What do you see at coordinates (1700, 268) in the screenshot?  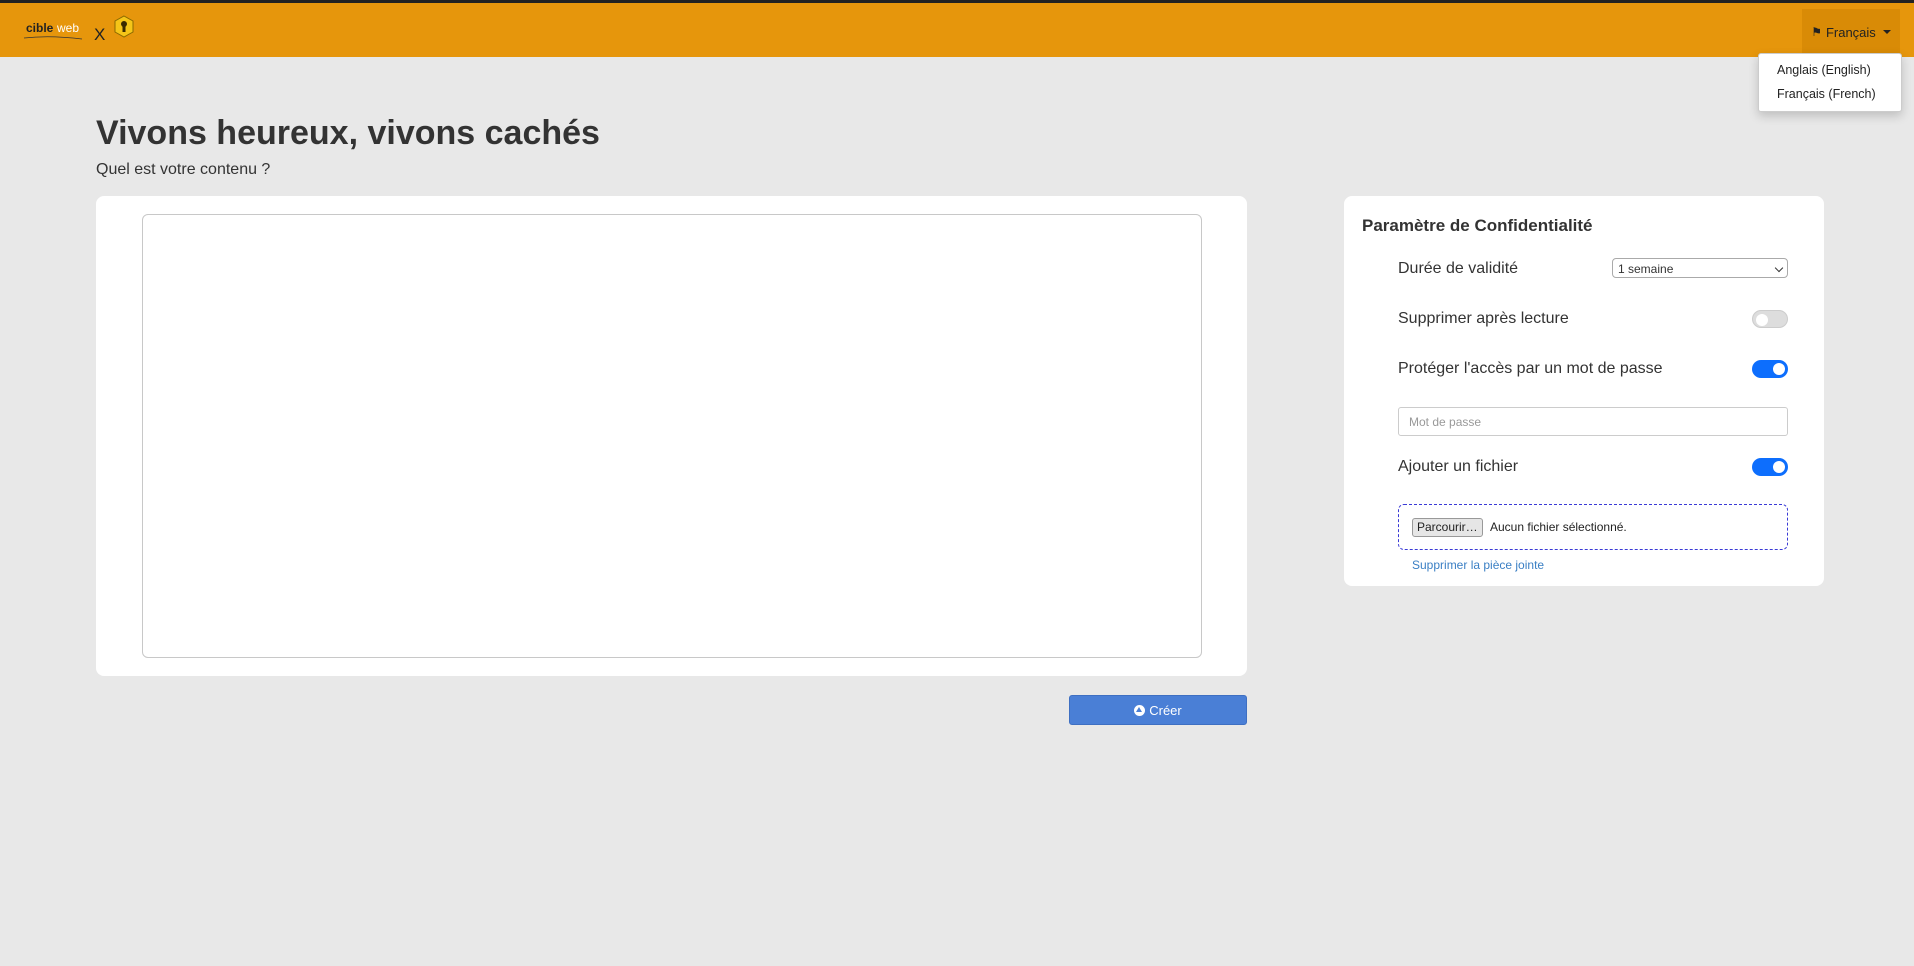 I see `validity-select: 1 semaine` at bounding box center [1700, 268].